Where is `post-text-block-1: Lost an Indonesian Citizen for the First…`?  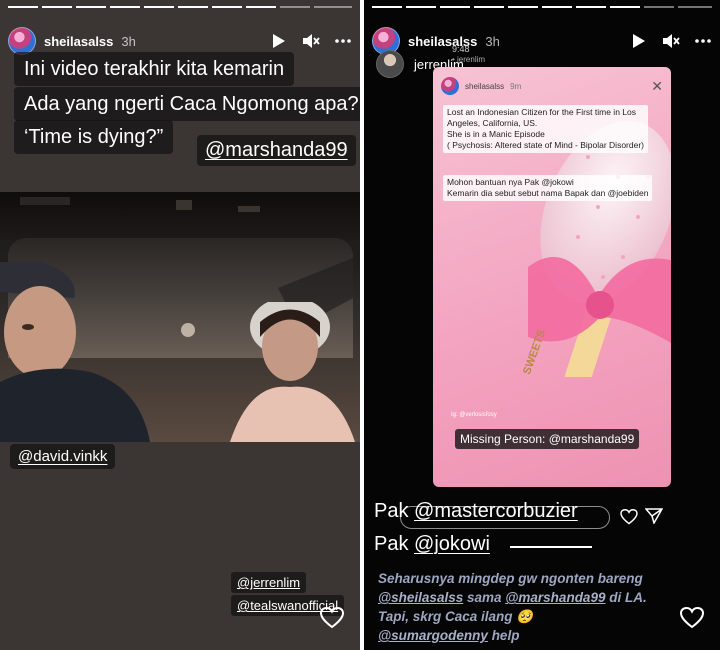 post-text-block-1: Lost an Indonesian Citizen for the First… is located at coordinates (545, 129).